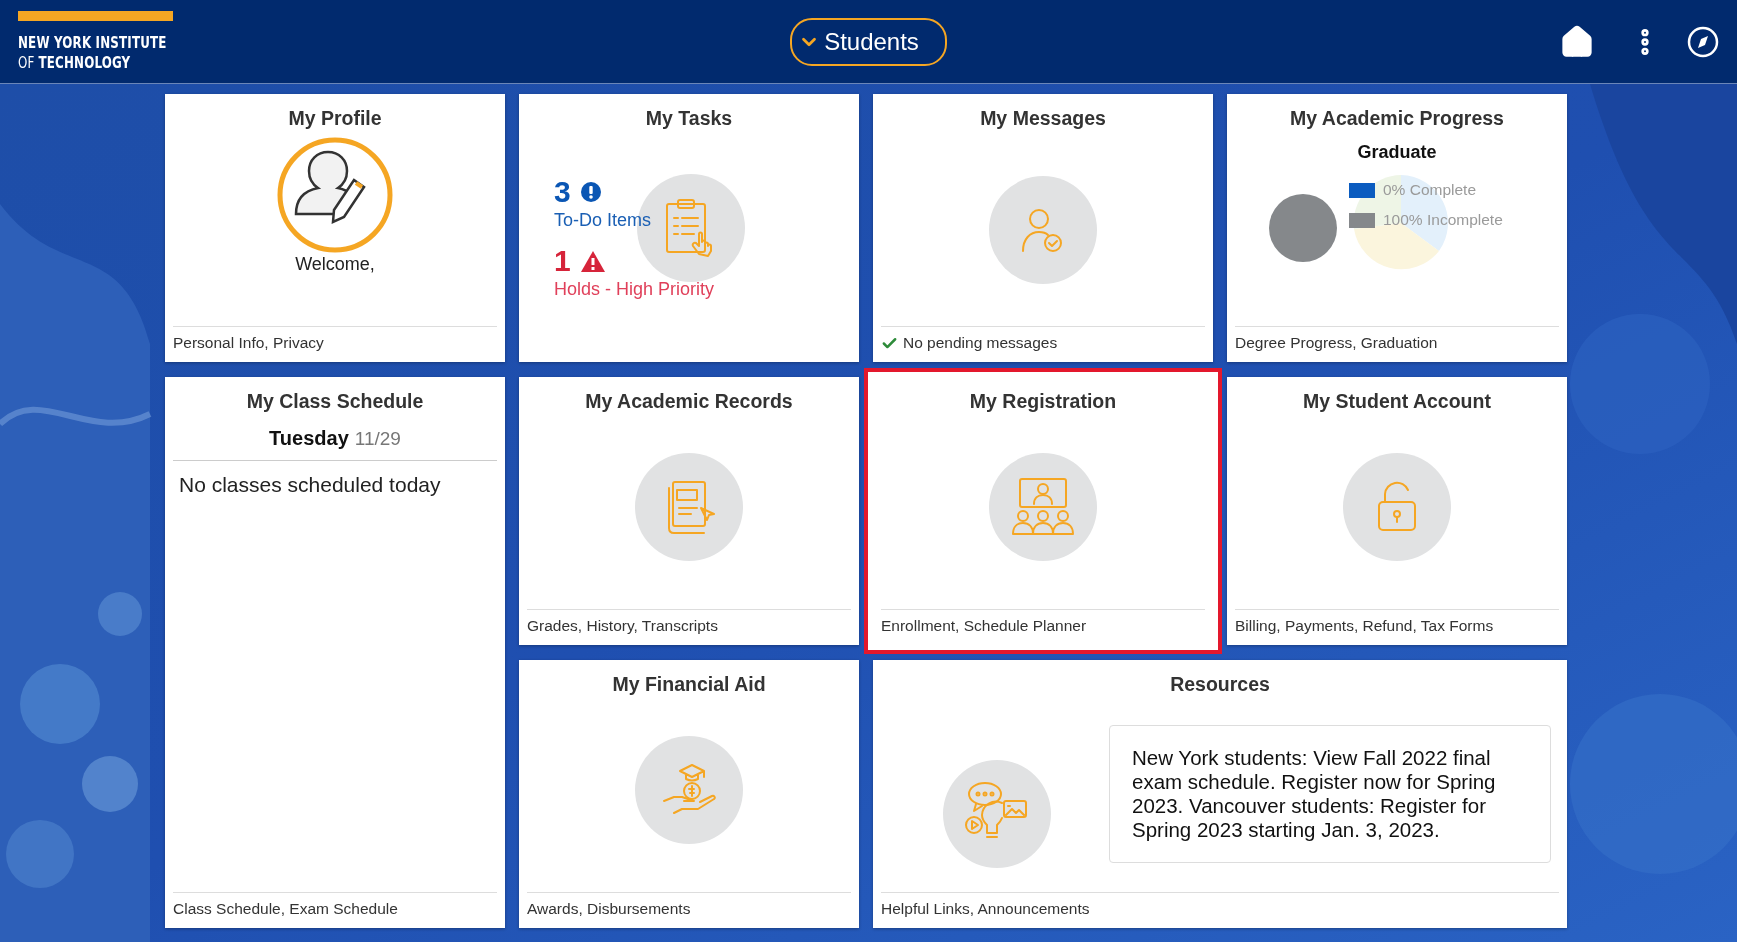  What do you see at coordinates (1397, 507) in the screenshot?
I see `padlock-icon` at bounding box center [1397, 507].